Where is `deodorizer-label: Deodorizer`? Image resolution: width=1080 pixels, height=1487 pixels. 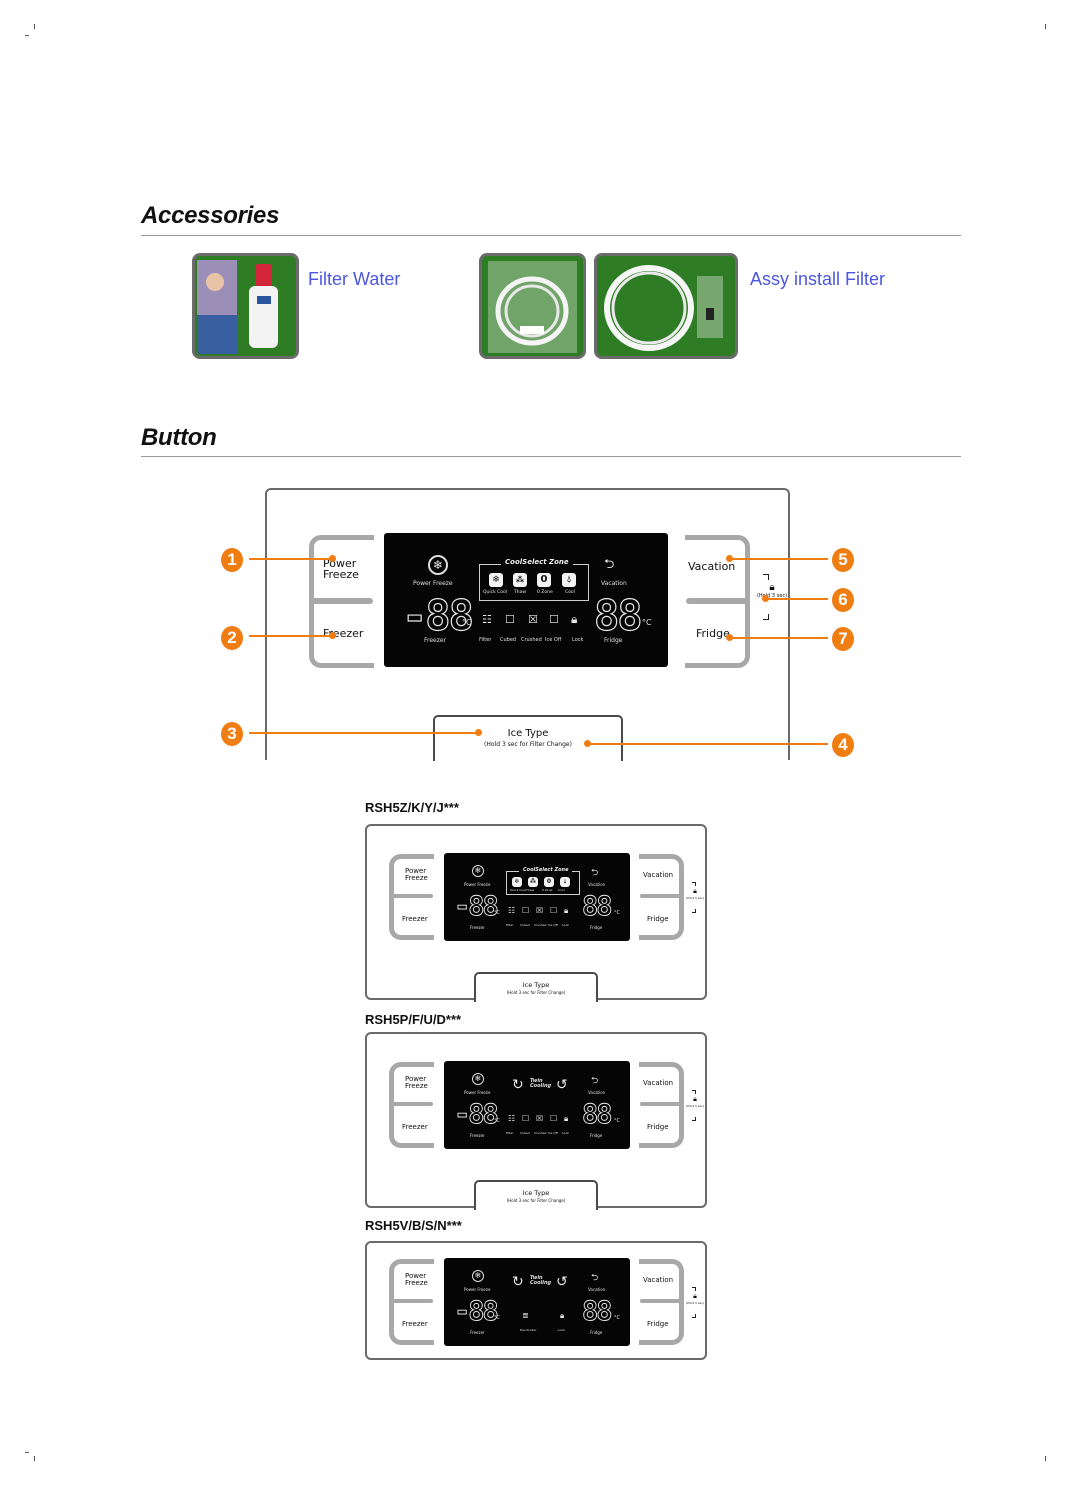 deodorizer-label: Deodorizer is located at coordinates (528, 1330).